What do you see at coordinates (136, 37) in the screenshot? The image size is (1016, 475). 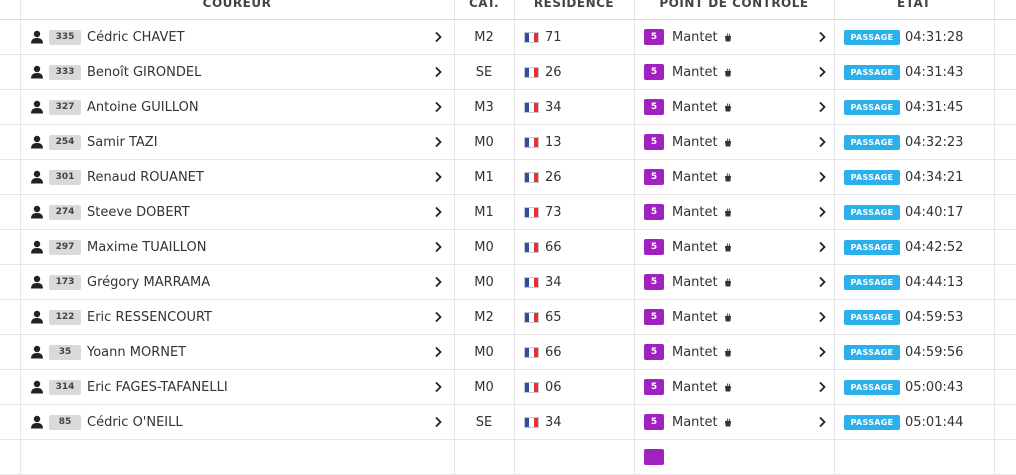 I see `runner-name: Cédric CHAVET` at bounding box center [136, 37].